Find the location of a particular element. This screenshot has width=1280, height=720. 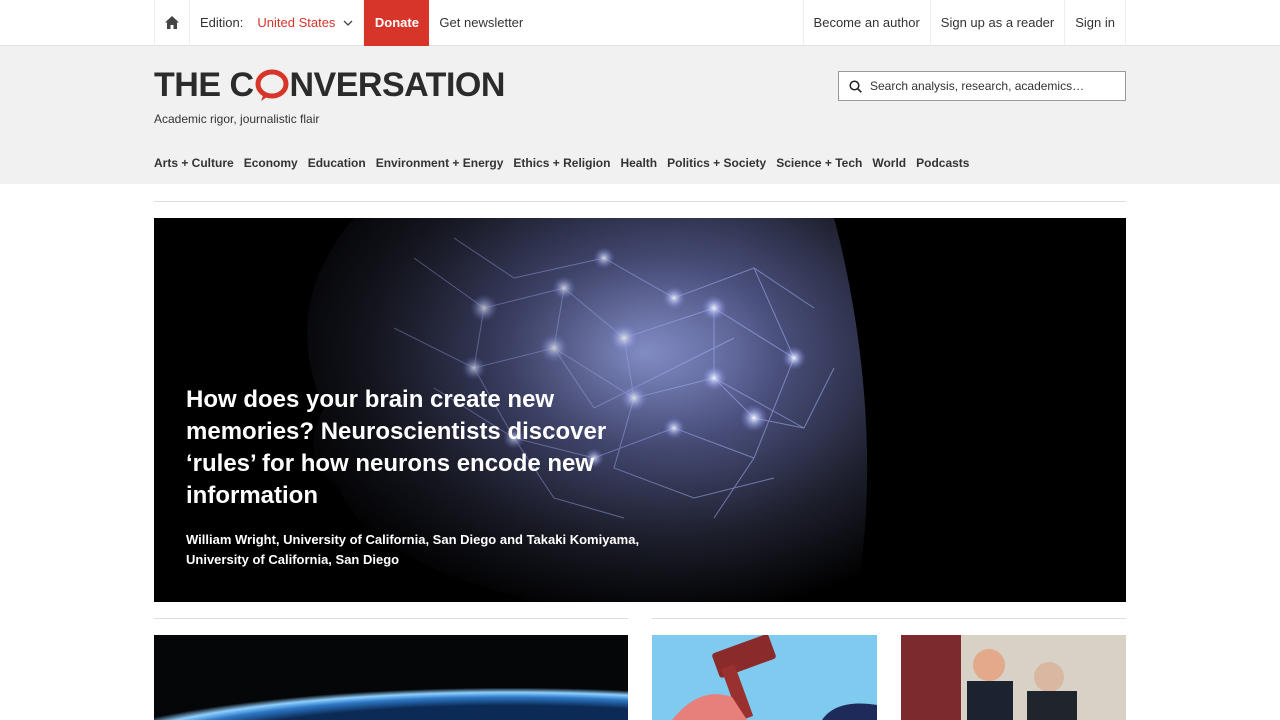

nav-item-politics-society: Politics + Society is located at coordinates (716, 163).